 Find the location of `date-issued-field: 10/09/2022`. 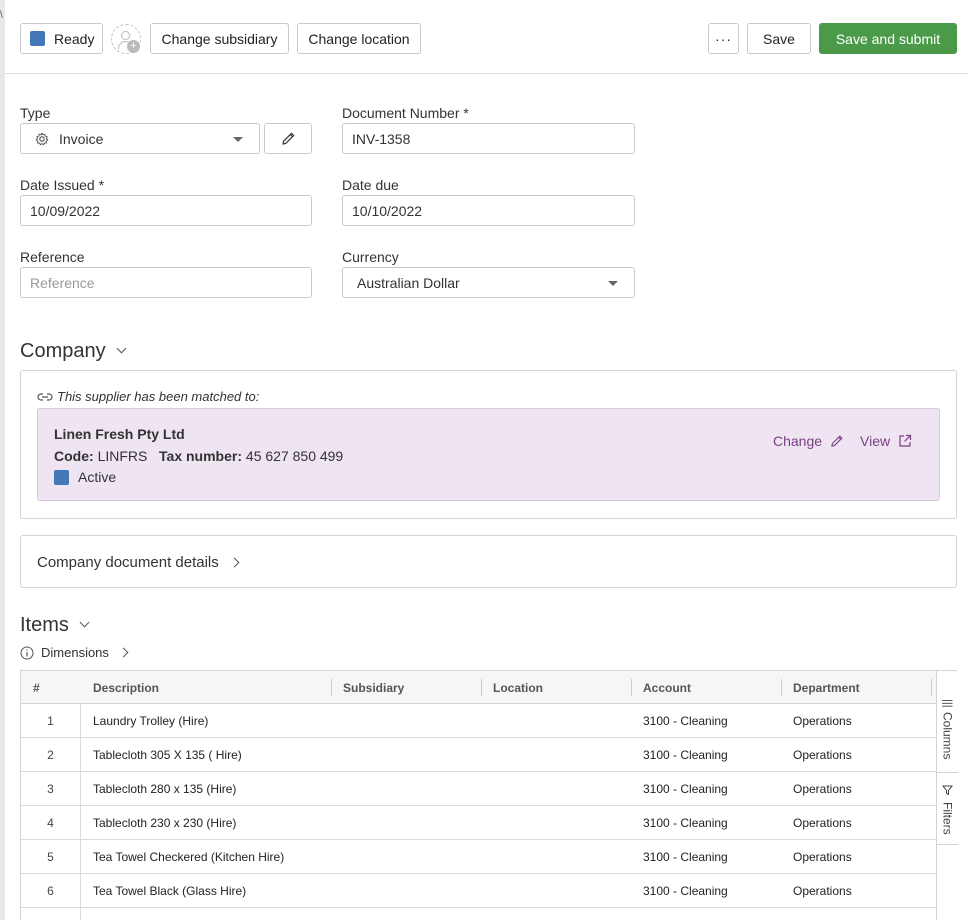

date-issued-field: 10/09/2022 is located at coordinates (166, 210).